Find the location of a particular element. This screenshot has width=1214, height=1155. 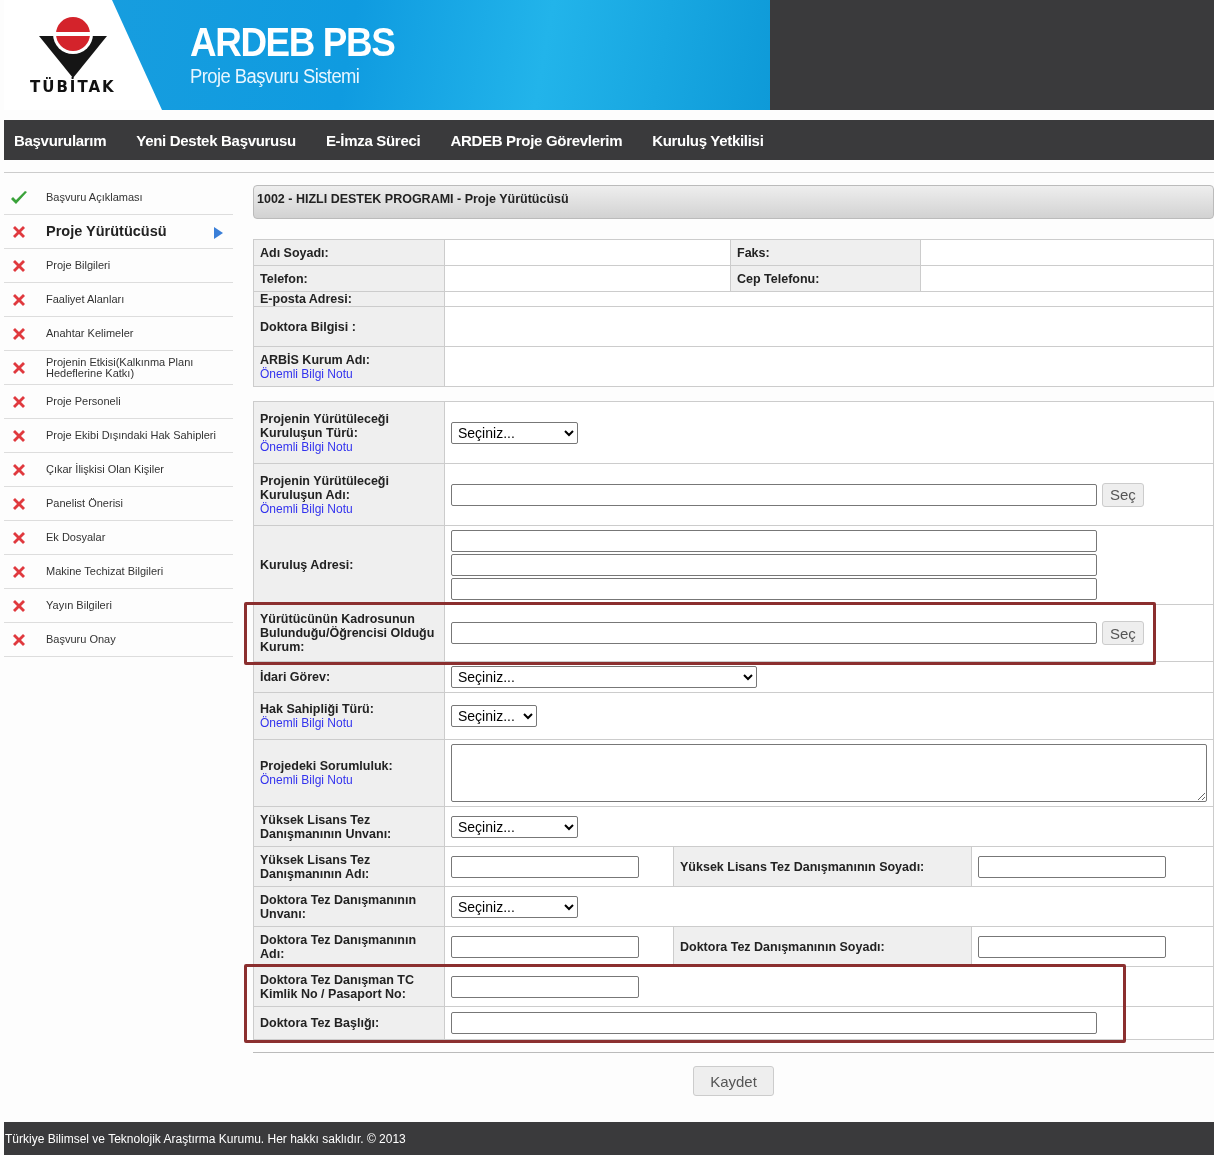

banner-title: ARDEB PBS is located at coordinates (292, 42).